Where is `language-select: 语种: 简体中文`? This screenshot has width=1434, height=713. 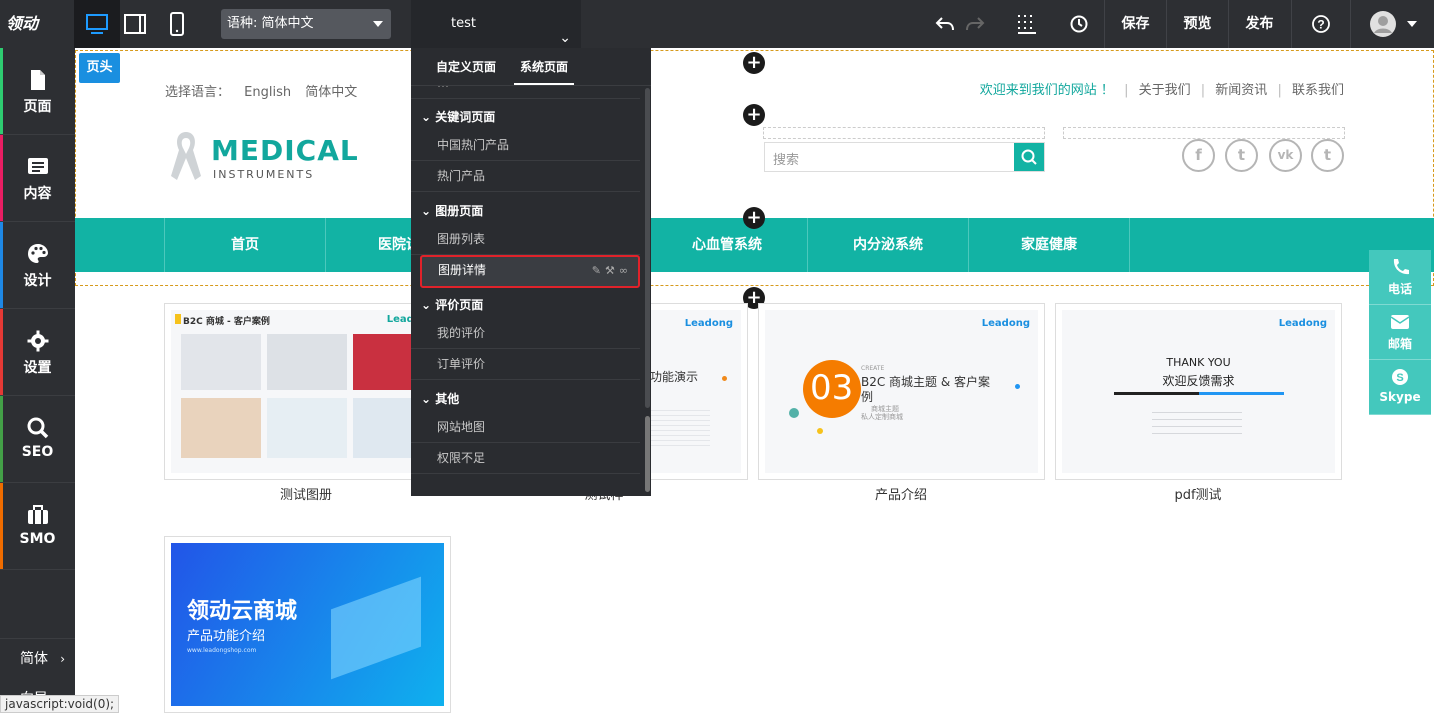 language-select: 语种: 简体中文 is located at coordinates (306, 24).